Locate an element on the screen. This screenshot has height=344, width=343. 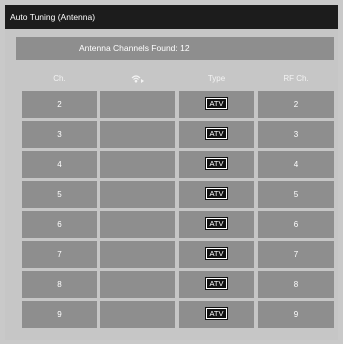
column-header-channel: Ch. is located at coordinates (59, 78).